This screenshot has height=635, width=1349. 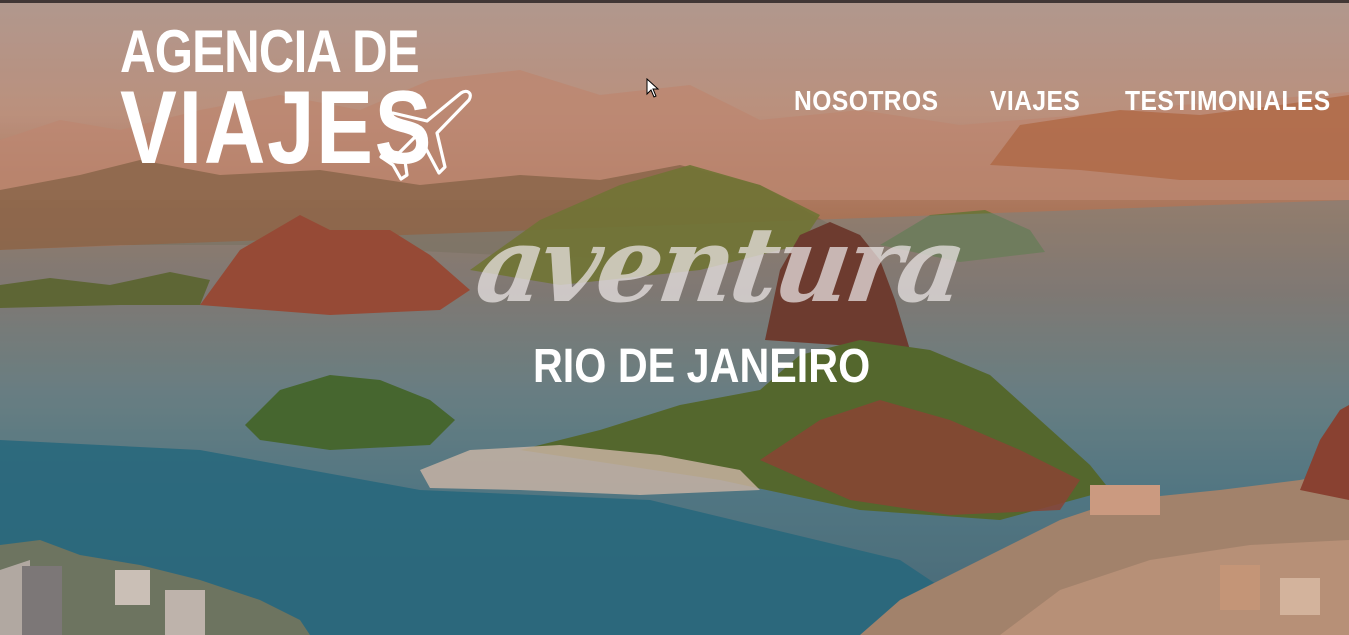 I want to click on nav-link-testimoniales: TESTIMONIALES, so click(x=1228, y=101).